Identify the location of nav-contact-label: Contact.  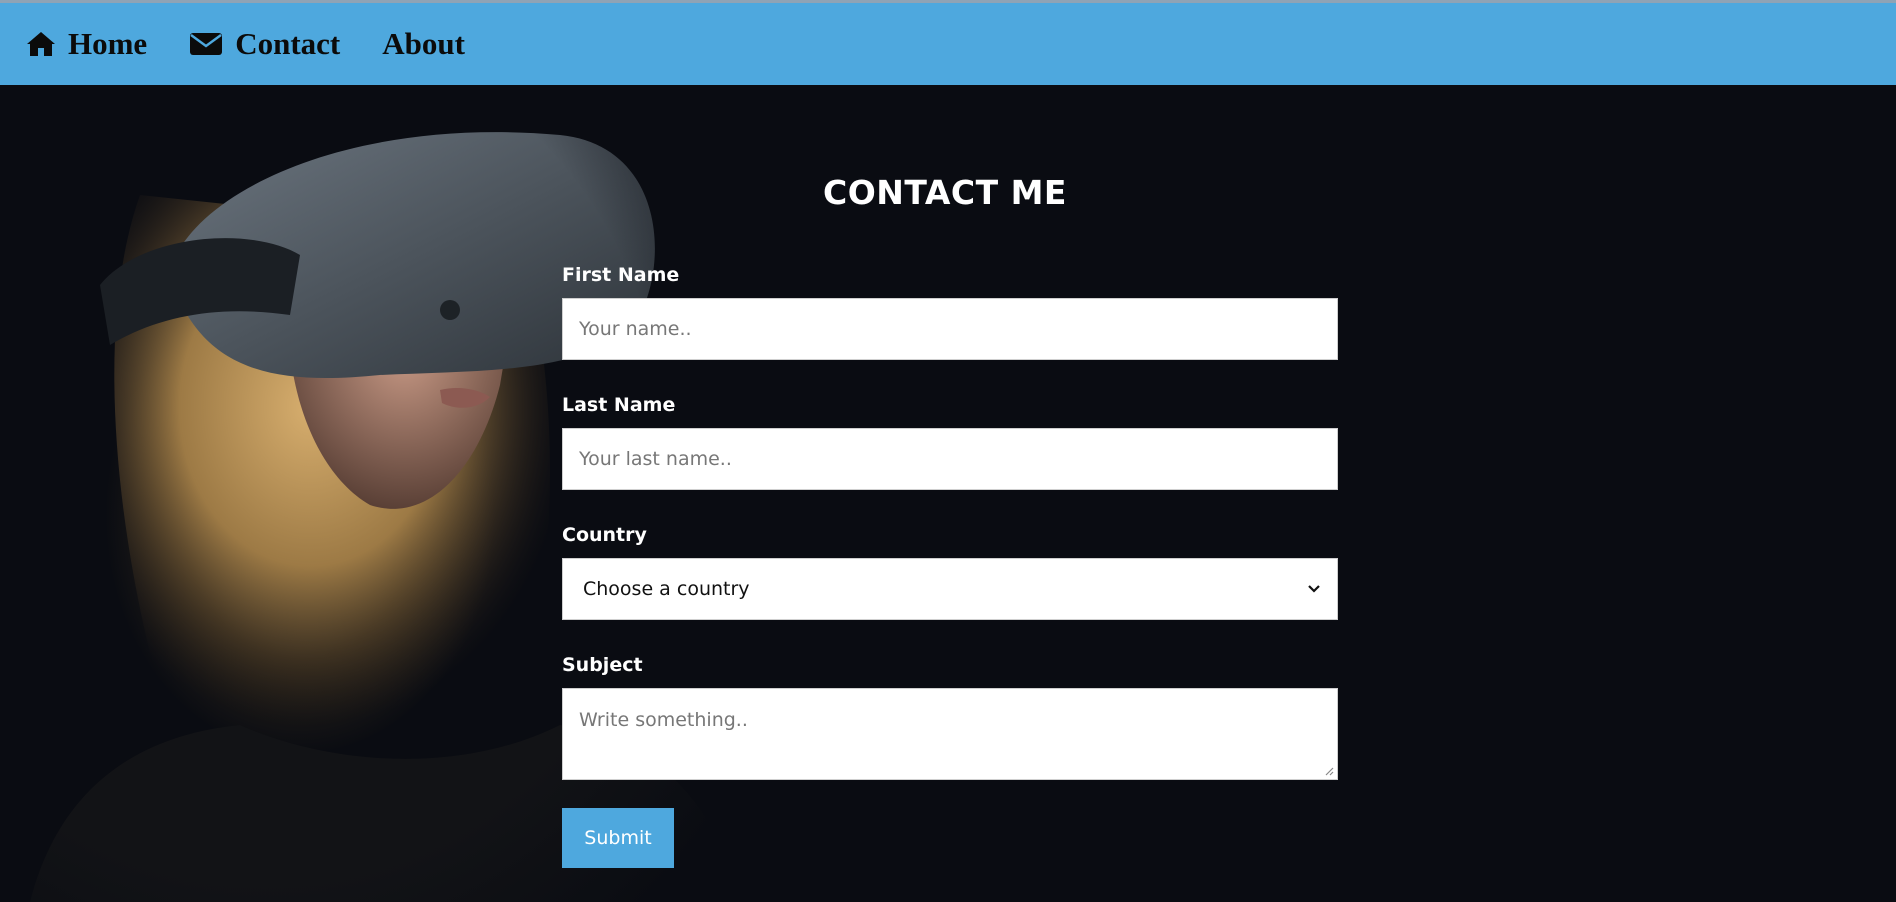
(288, 43).